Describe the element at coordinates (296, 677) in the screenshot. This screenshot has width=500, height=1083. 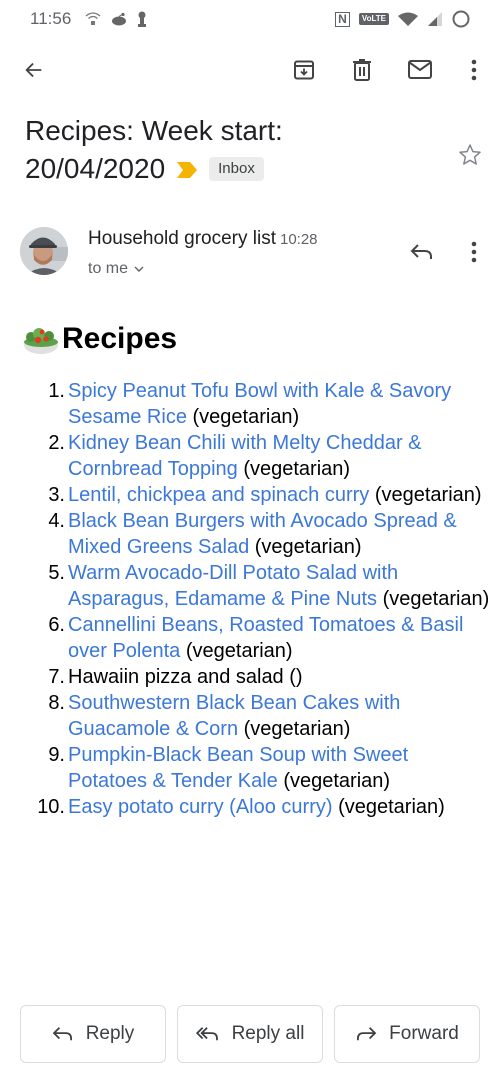
I see `recipe-note: ()` at that location.